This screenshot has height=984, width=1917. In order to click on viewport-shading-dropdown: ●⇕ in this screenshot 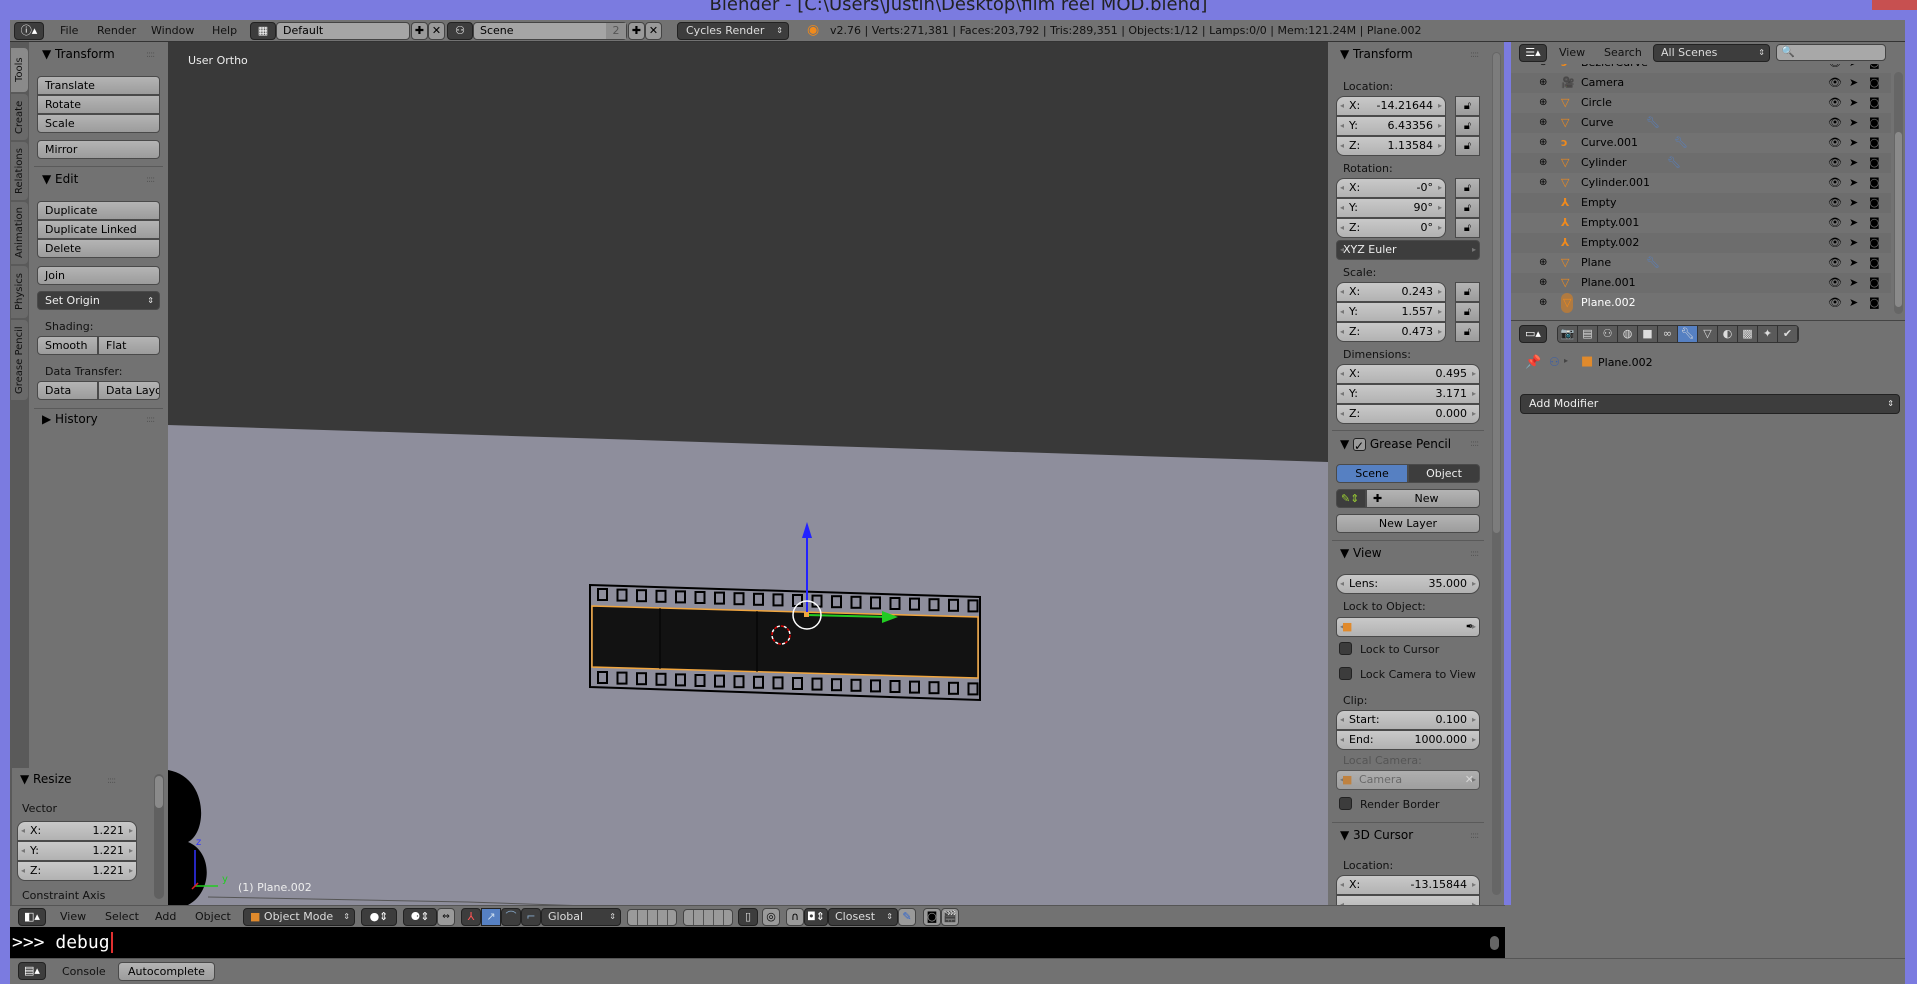, I will do `click(379, 917)`.